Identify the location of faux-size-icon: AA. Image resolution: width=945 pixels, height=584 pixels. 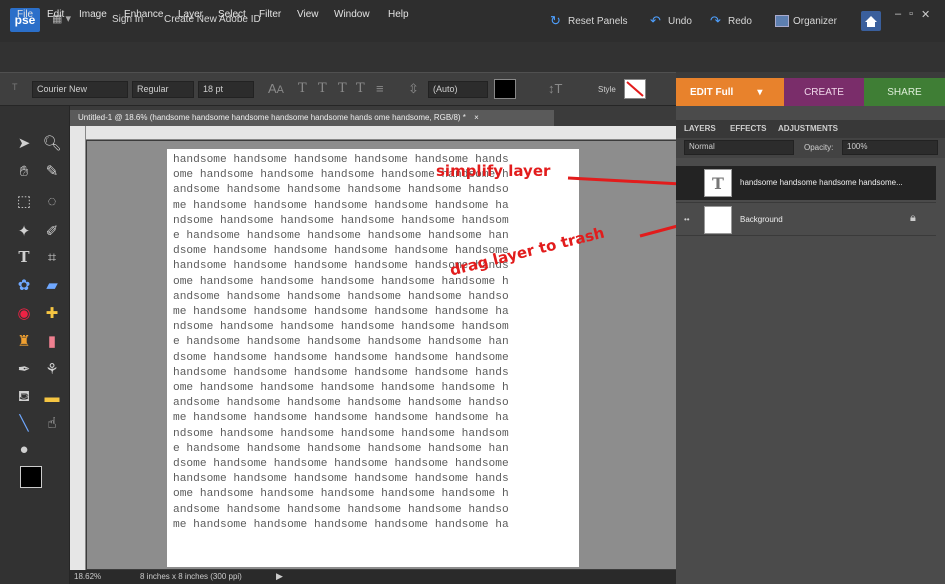
(276, 88).